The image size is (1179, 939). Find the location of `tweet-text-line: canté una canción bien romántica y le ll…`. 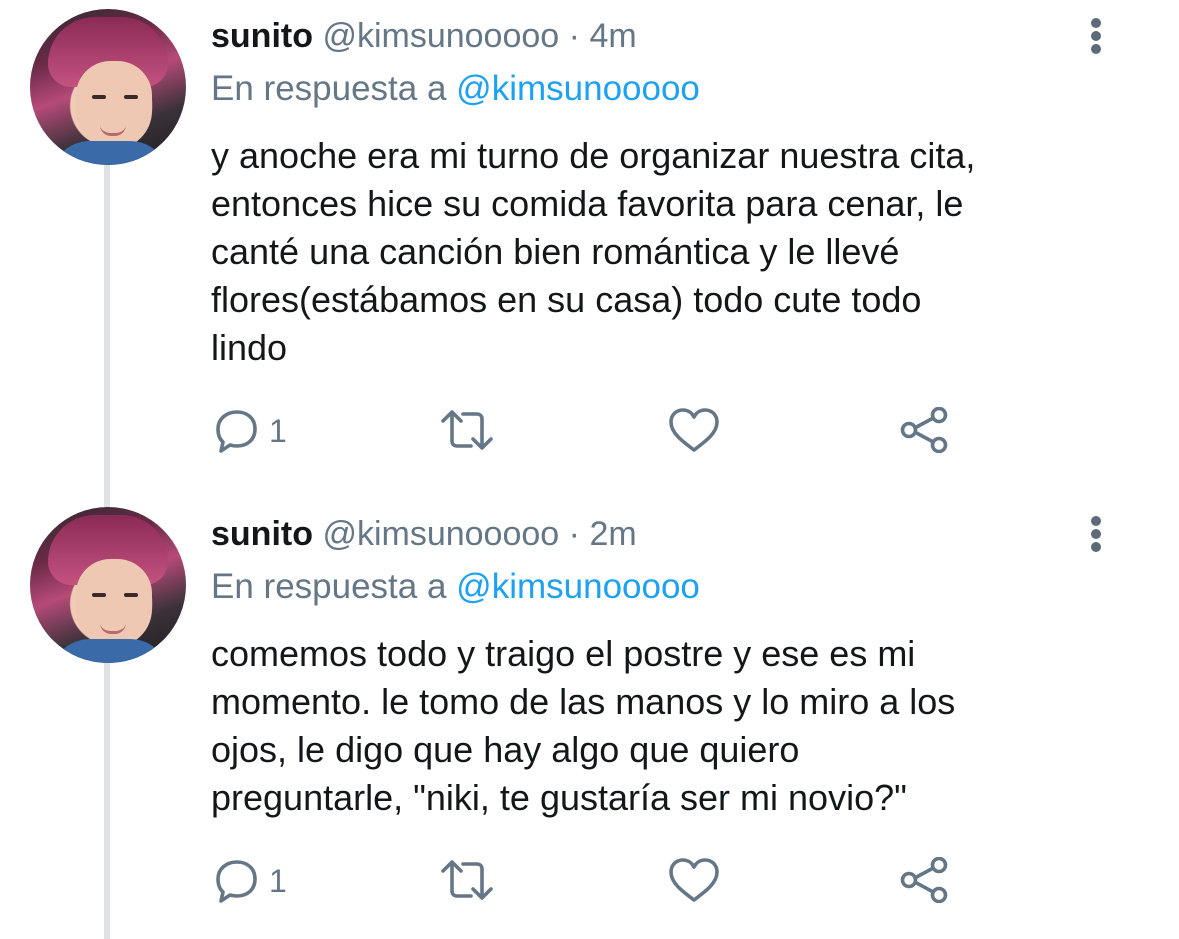

tweet-text-line: canté una canción bien romántica y le ll… is located at coordinates (555, 251).